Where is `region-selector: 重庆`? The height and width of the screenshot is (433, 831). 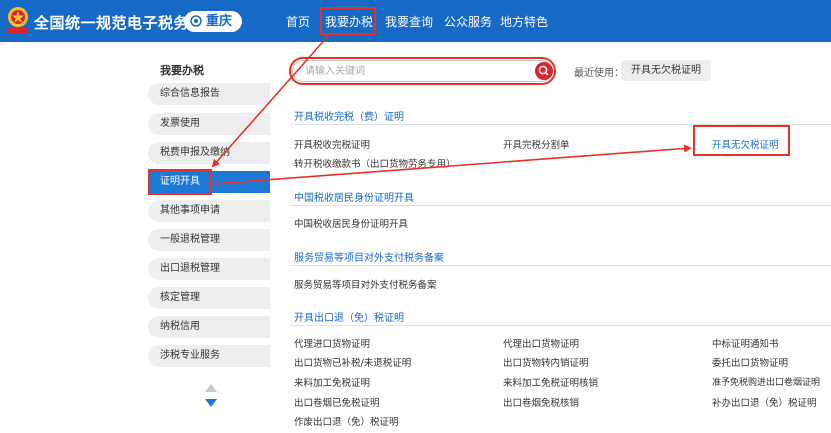 region-selector: 重庆 is located at coordinates (213, 21).